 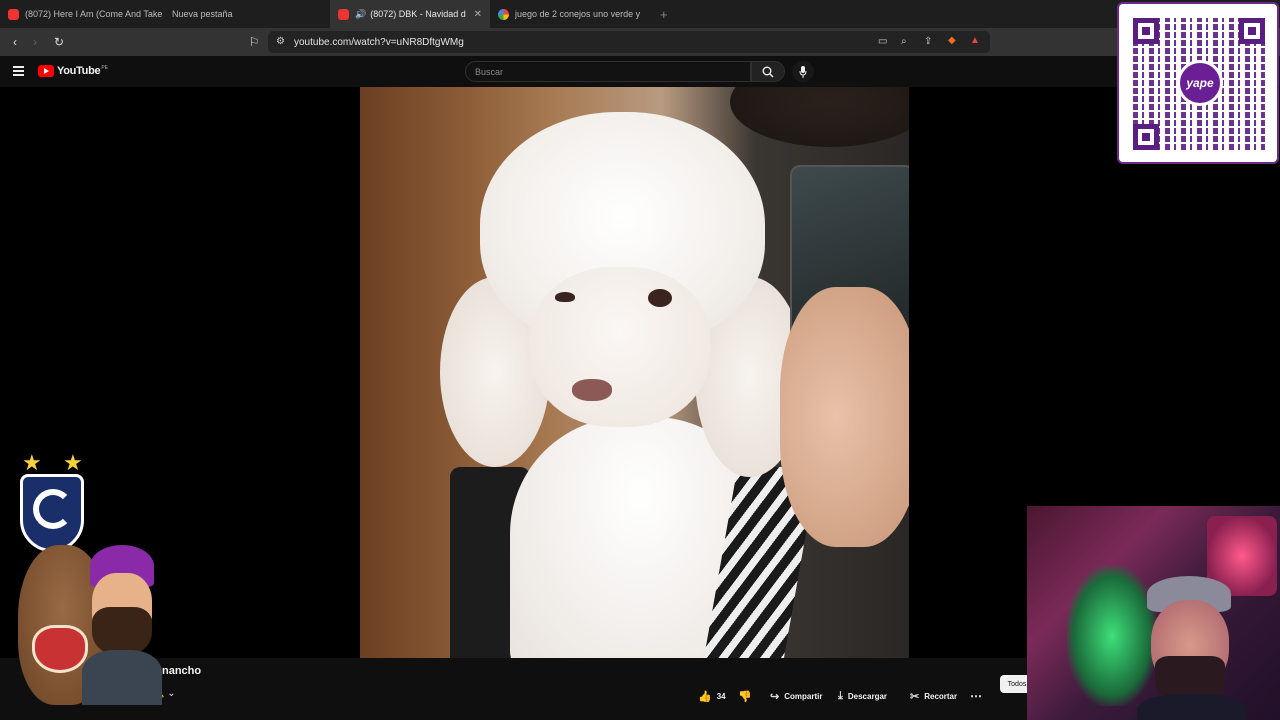 What do you see at coordinates (664, 14) in the screenshot?
I see `new-tab-button: +` at bounding box center [664, 14].